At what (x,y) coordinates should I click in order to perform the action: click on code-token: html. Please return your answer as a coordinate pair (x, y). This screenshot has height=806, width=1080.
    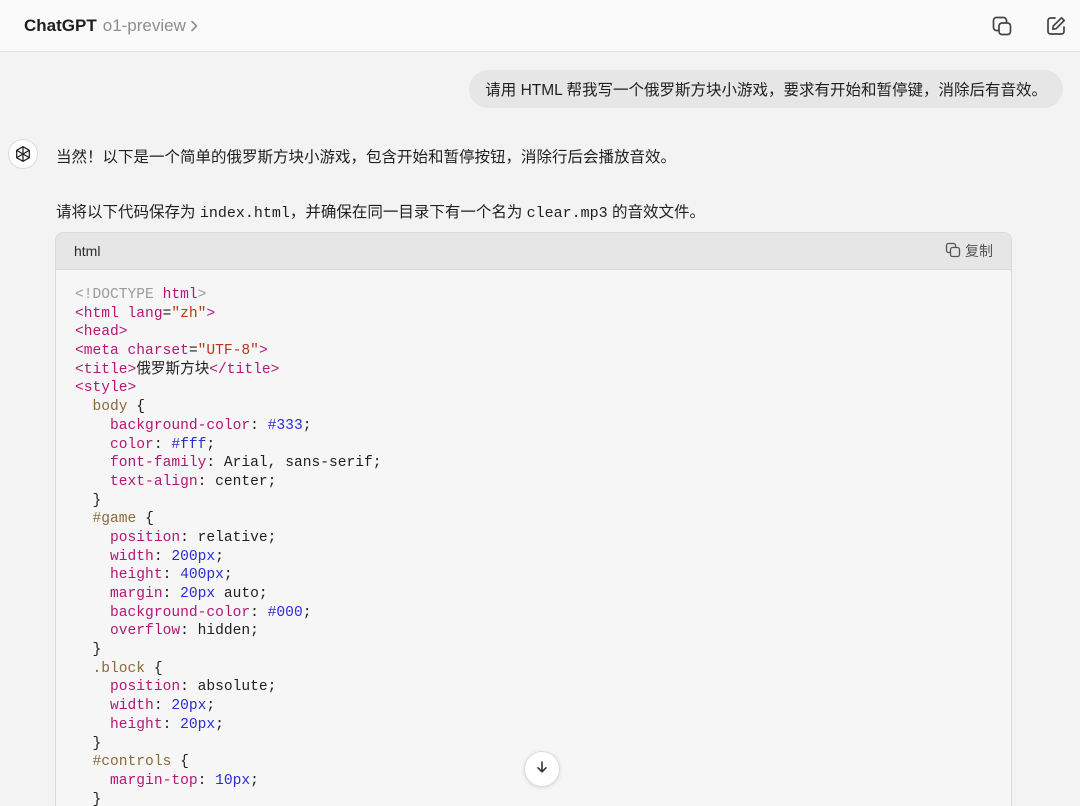
    Looking at the image, I should click on (180, 295).